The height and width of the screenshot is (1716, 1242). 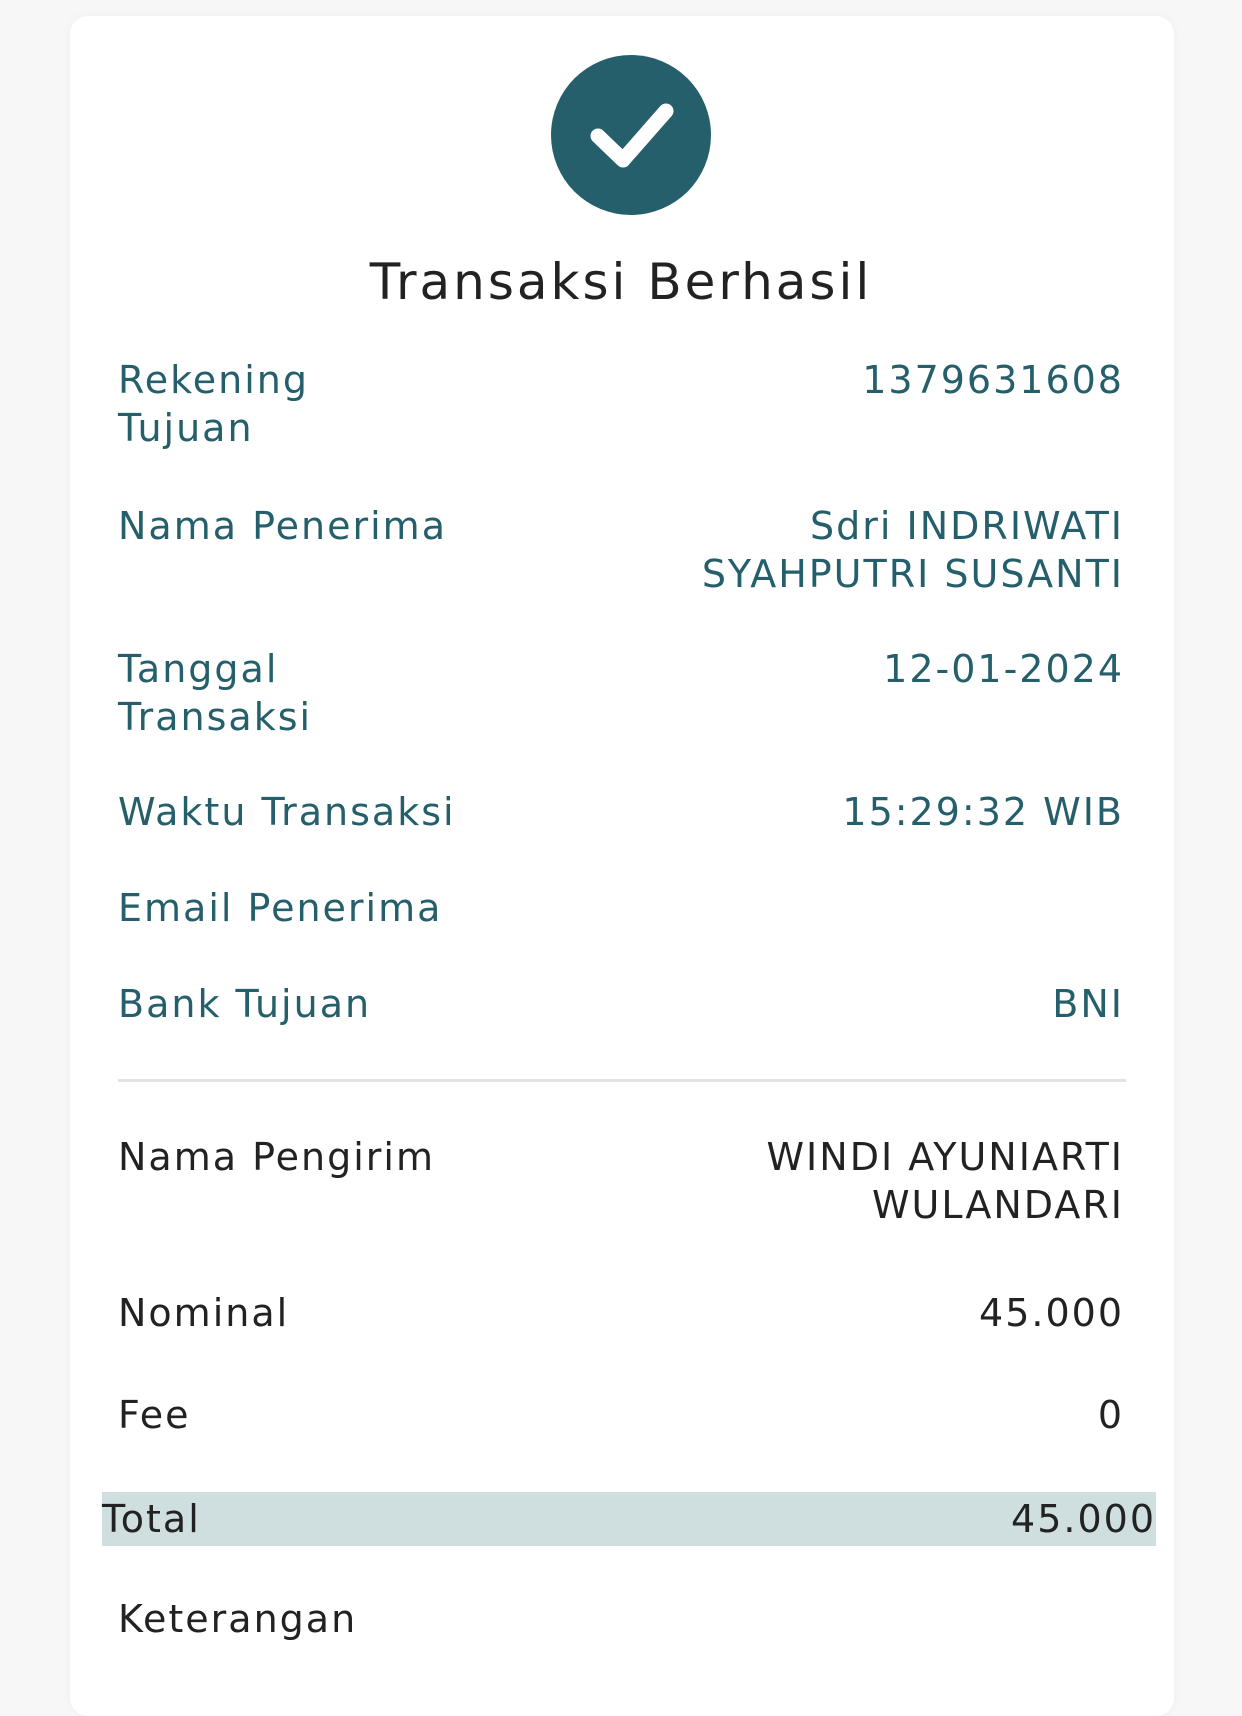 I want to click on detail-label: Rekening Tujuan, so click(x=213, y=404).